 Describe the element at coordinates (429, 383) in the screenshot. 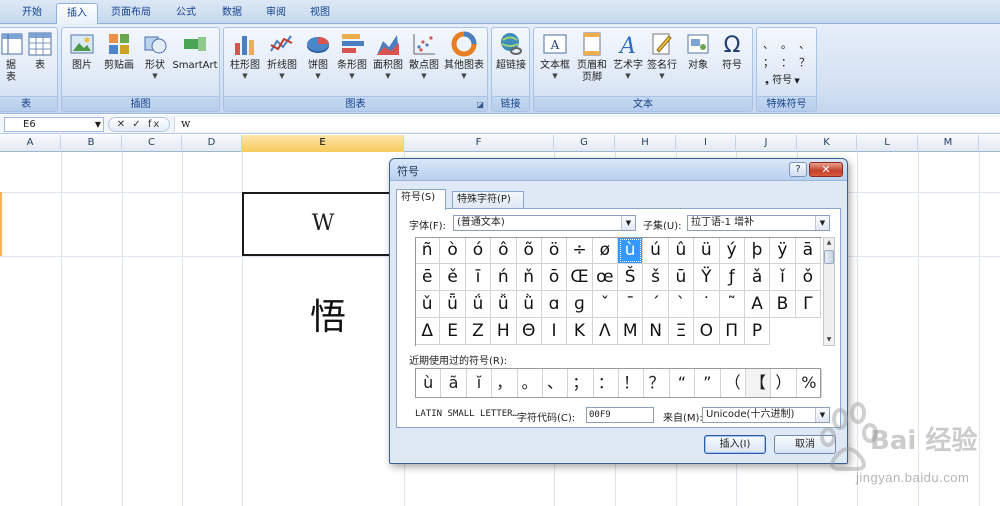

I see `recent-symbol-cell: ù` at that location.